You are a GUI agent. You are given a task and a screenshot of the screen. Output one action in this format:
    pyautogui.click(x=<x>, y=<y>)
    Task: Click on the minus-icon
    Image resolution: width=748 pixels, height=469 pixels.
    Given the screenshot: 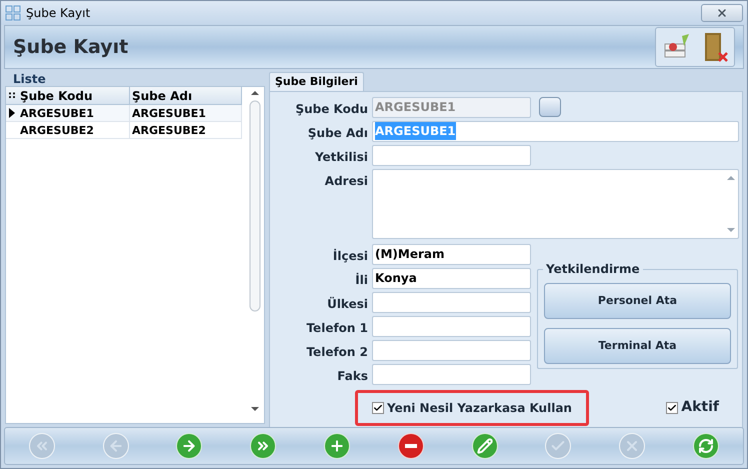 What is the action you would take?
    pyautogui.click(x=410, y=446)
    